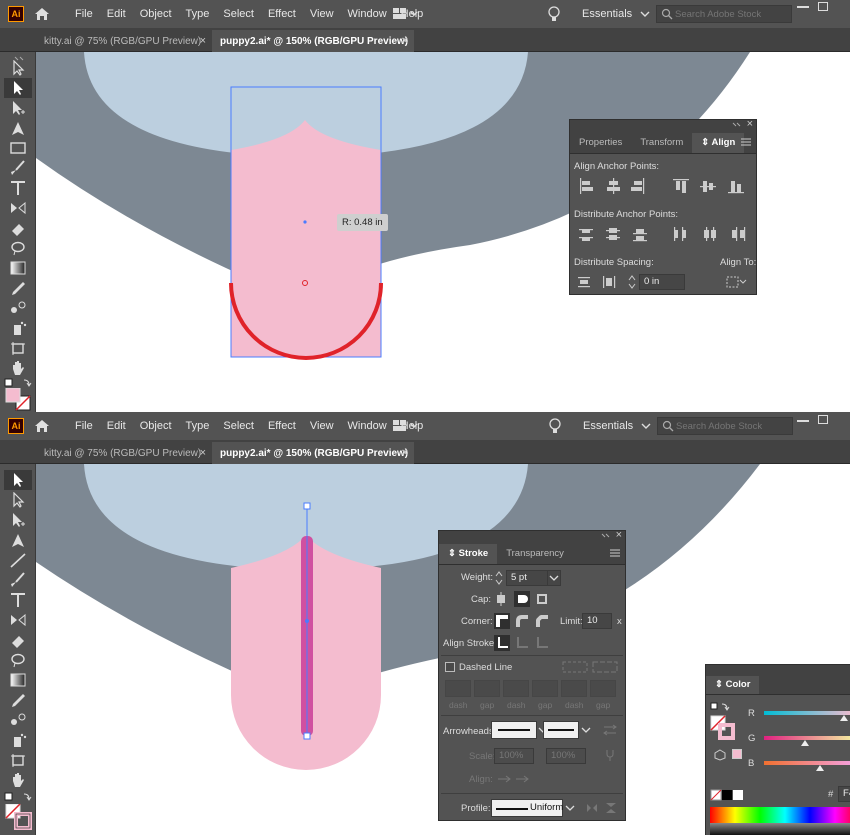 This screenshot has height=835, width=850. Describe the element at coordinates (592, 808) in the screenshot. I see `flip-along-icon` at that location.